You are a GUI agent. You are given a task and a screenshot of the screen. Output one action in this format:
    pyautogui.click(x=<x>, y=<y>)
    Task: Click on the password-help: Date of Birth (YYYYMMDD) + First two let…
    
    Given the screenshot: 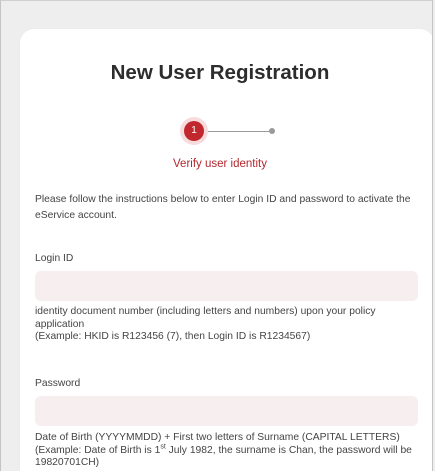 What is the action you would take?
    pyautogui.click(x=227, y=451)
    